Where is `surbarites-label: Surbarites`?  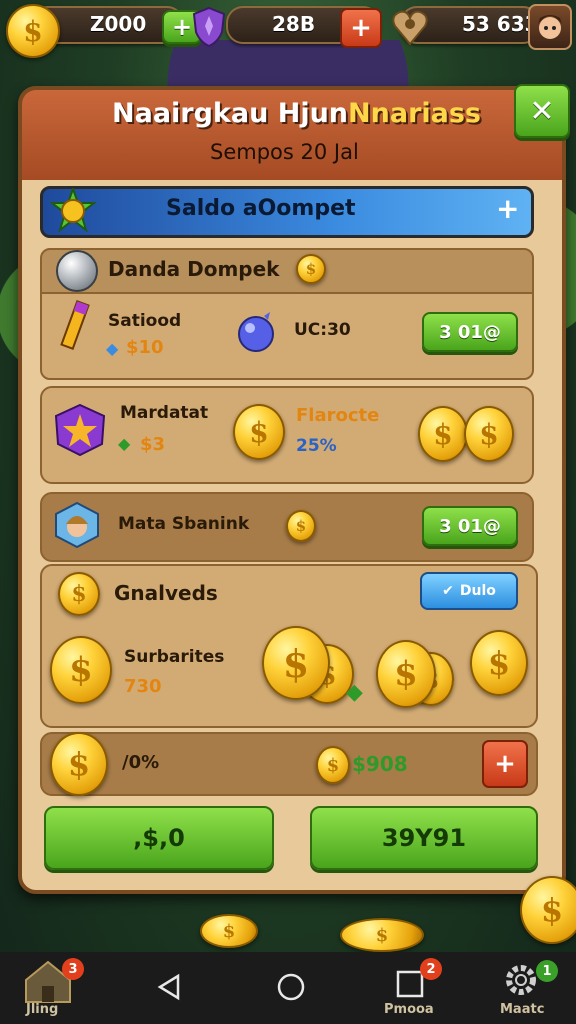 surbarites-label: Surbarites is located at coordinates (174, 657).